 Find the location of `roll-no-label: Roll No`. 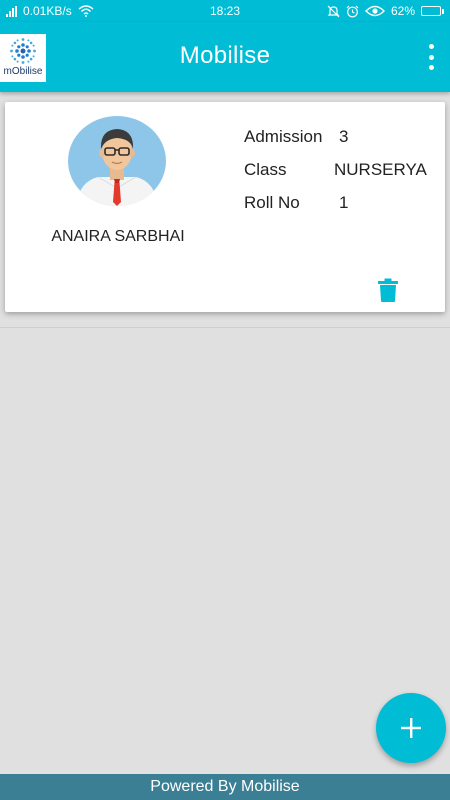

roll-no-label: Roll No is located at coordinates (272, 202).